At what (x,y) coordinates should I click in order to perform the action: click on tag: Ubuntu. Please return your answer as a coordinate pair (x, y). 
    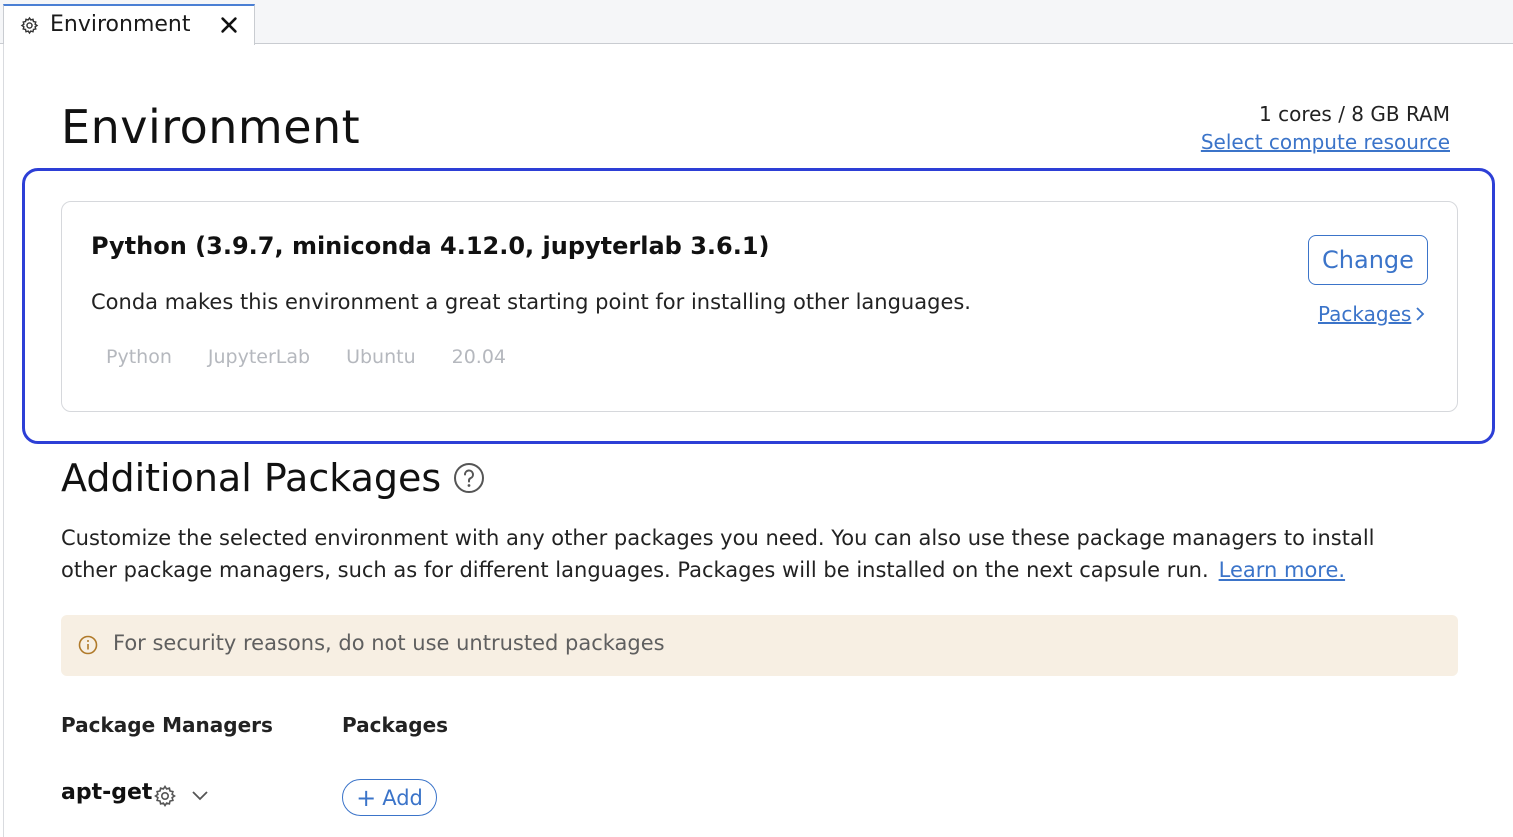
    Looking at the image, I should click on (381, 357).